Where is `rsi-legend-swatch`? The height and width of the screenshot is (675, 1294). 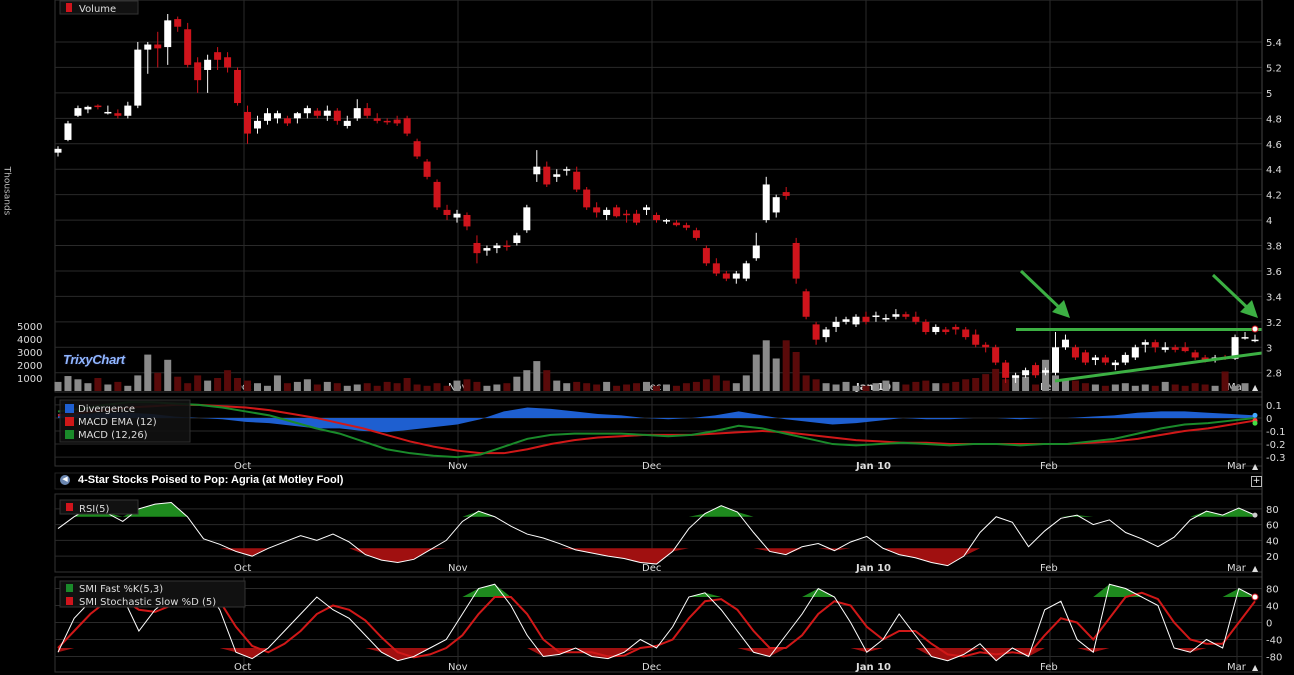 rsi-legend-swatch is located at coordinates (69, 507).